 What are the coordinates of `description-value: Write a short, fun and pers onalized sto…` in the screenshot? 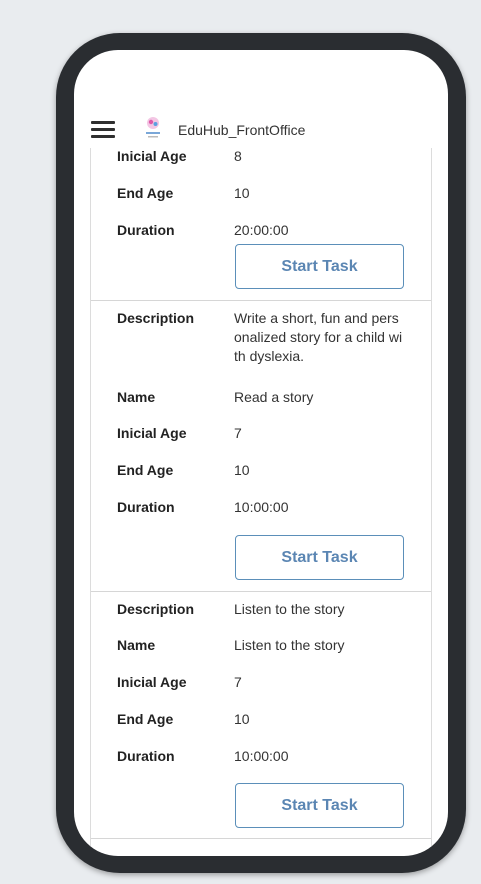 It's located at (318, 337).